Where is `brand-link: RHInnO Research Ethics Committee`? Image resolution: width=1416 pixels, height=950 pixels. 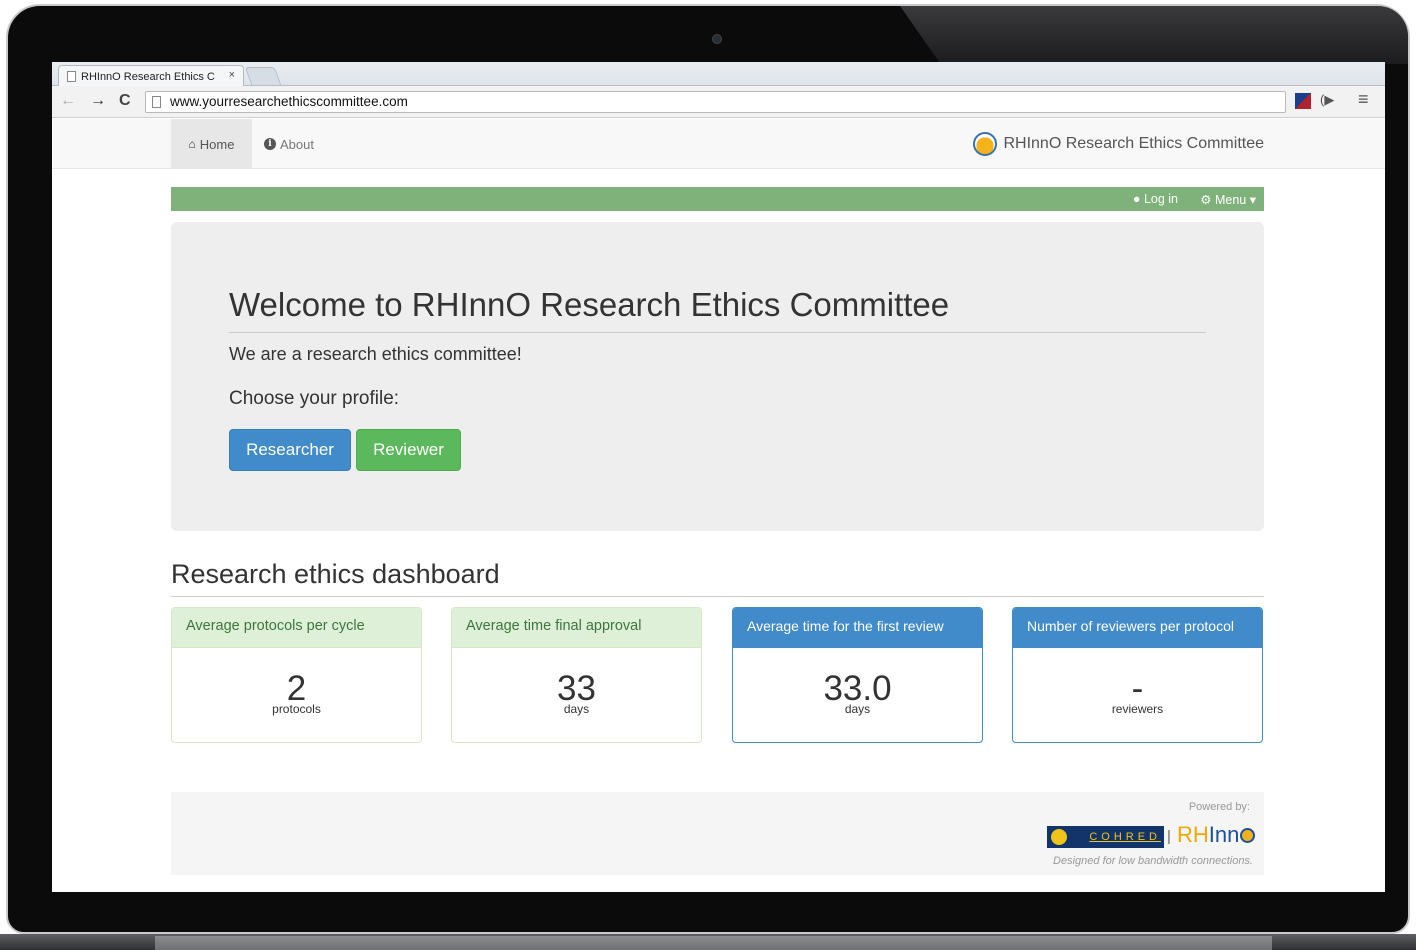 brand-link: RHInnO Research Ethics Committee is located at coordinates (1118, 144).